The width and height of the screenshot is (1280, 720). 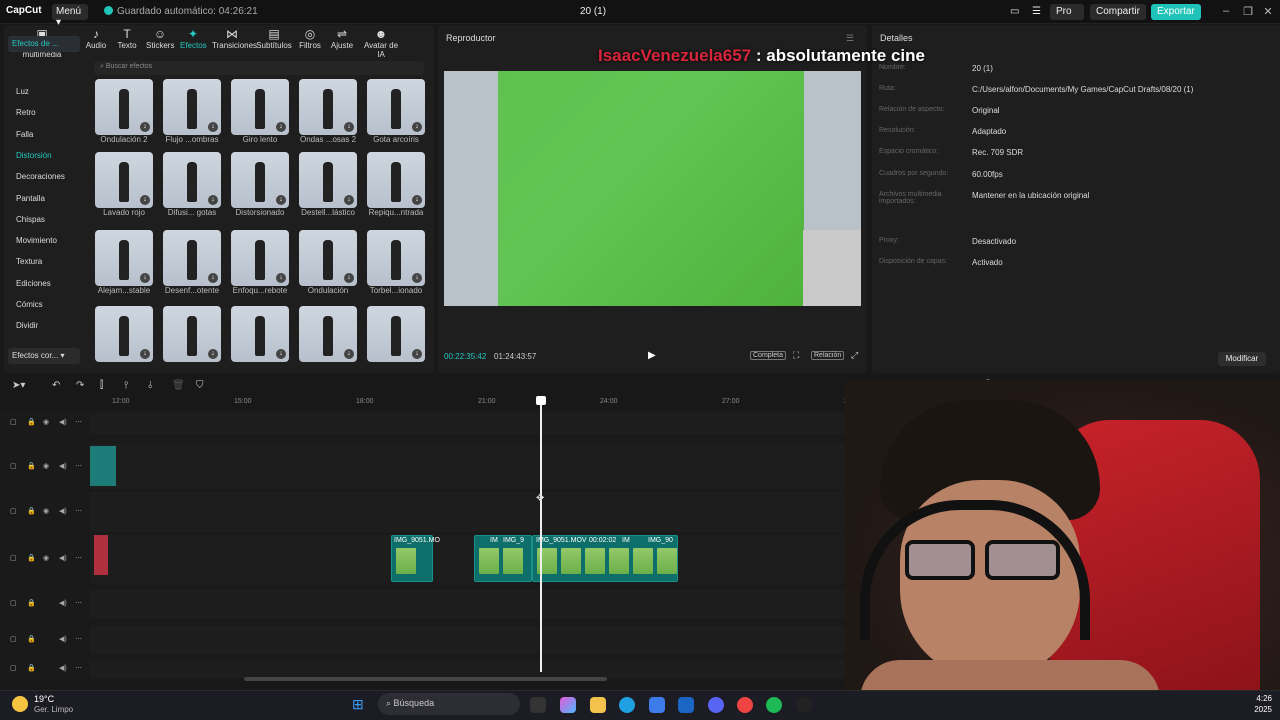 What do you see at coordinates (568, 705) in the screenshot?
I see `copilot-icon` at bounding box center [568, 705].